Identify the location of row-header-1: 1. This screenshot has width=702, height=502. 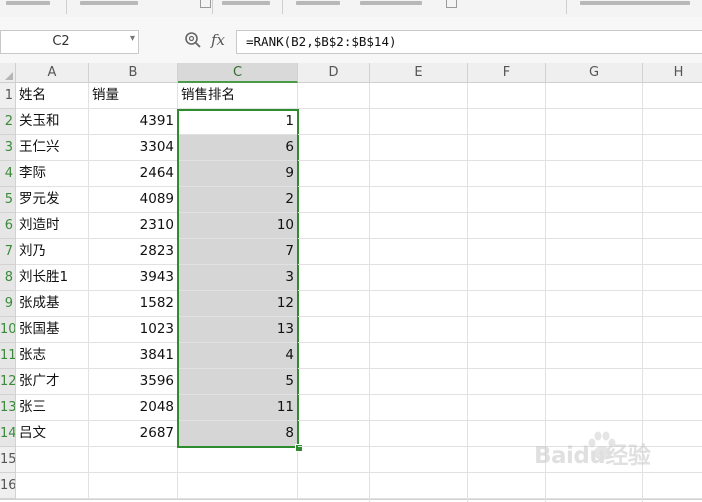
(8, 96).